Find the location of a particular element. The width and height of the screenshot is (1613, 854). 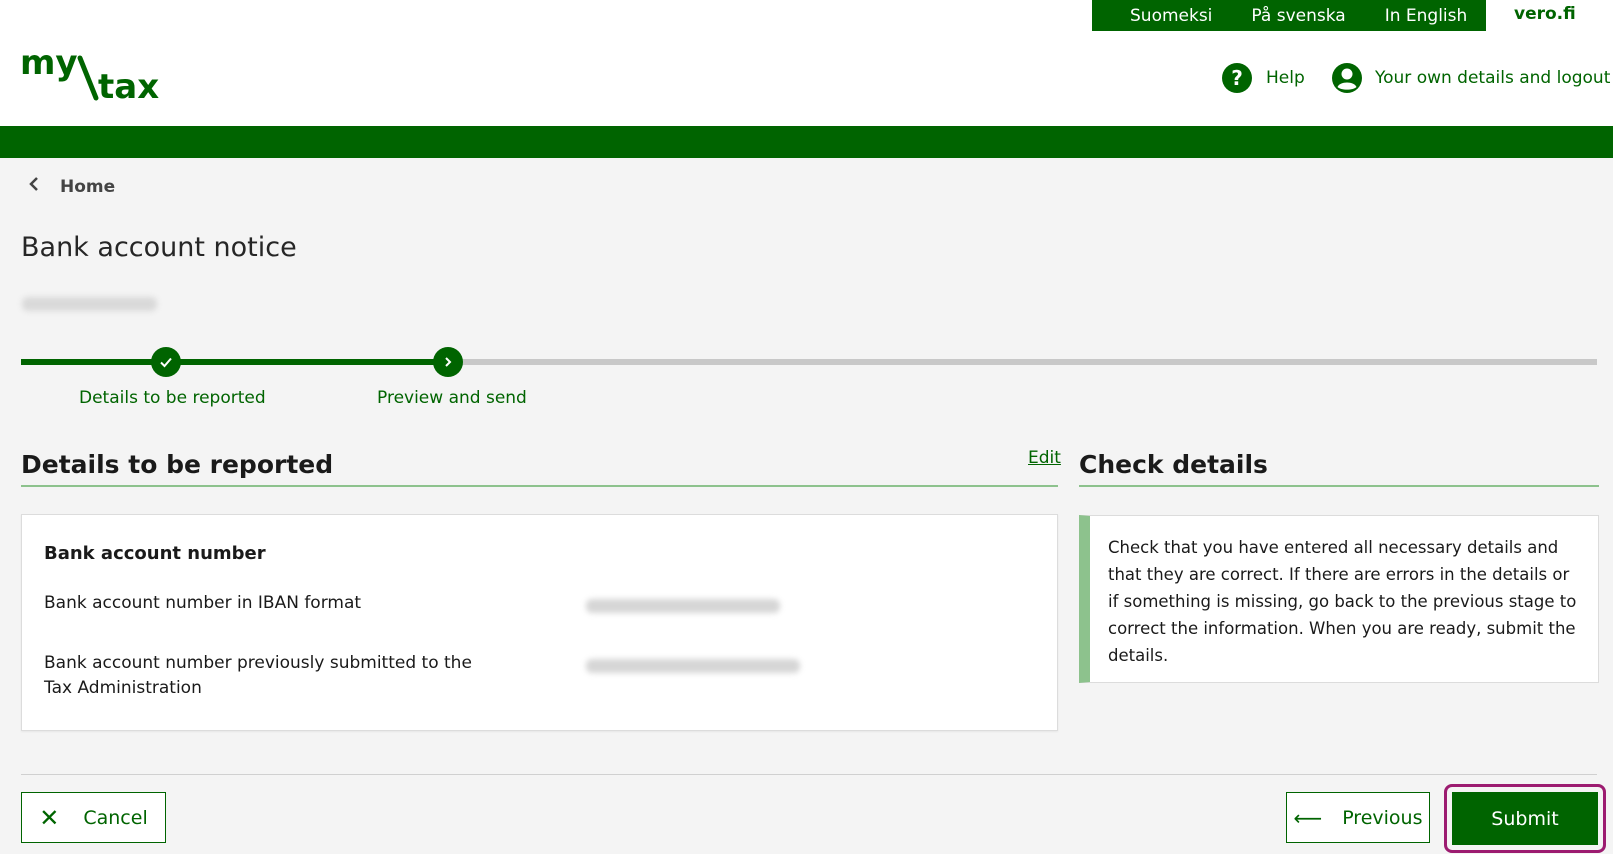

svg-text: tax is located at coordinates (128, 87).